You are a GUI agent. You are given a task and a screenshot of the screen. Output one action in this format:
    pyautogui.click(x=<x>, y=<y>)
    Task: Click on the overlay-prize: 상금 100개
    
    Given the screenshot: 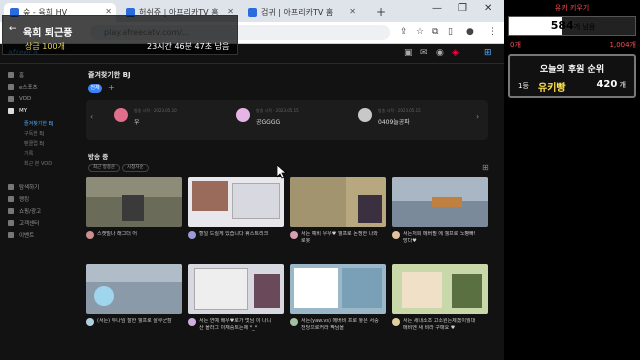 What is the action you would take?
    pyautogui.click(x=45, y=46)
    